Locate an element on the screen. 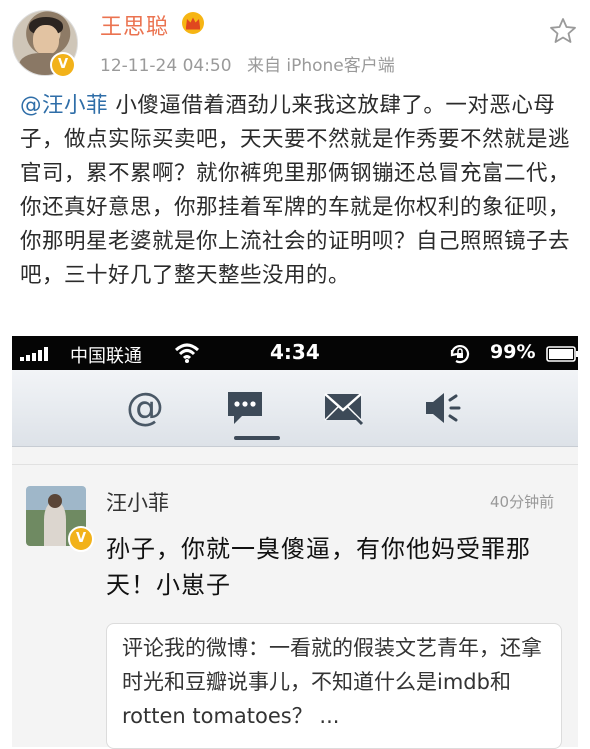 The image size is (590, 749). at-icon: @ is located at coordinates (145, 408).